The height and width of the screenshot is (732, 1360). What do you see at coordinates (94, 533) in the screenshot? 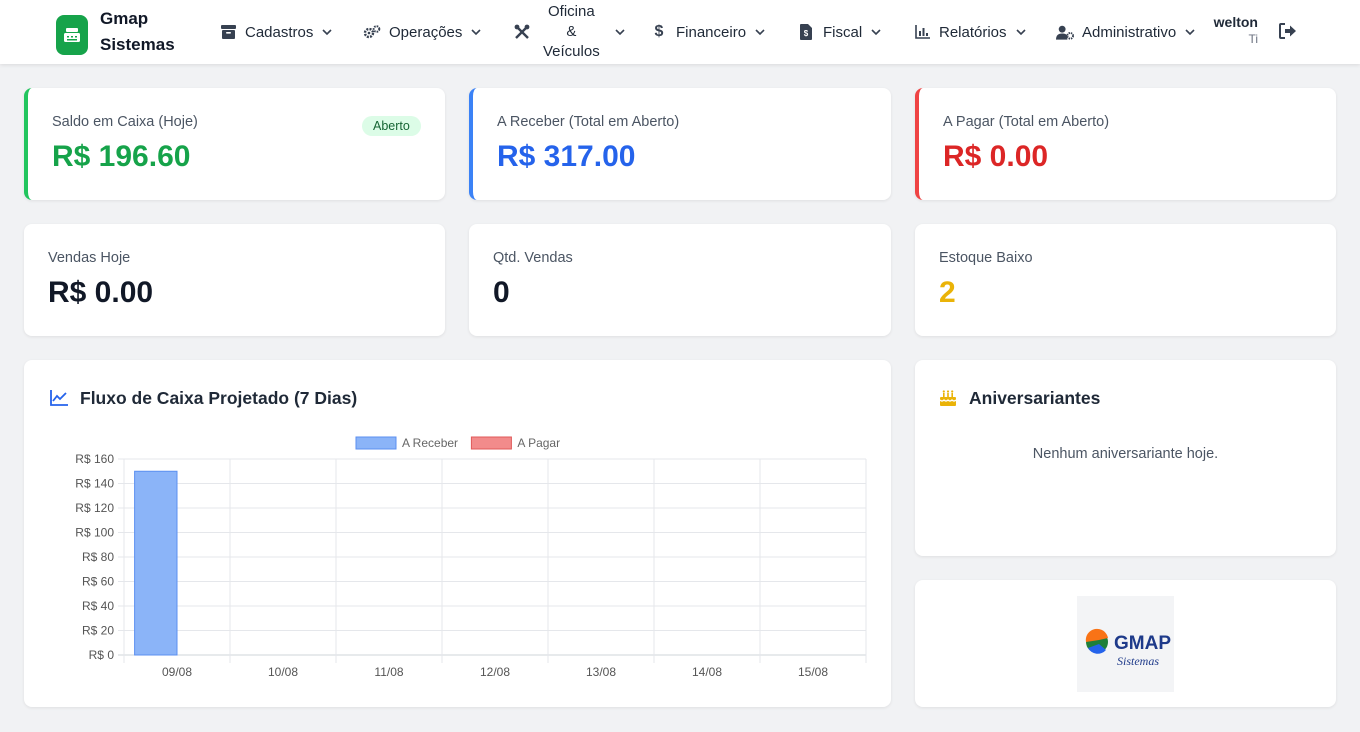
I see `y-tick-label: R$ 100` at bounding box center [94, 533].